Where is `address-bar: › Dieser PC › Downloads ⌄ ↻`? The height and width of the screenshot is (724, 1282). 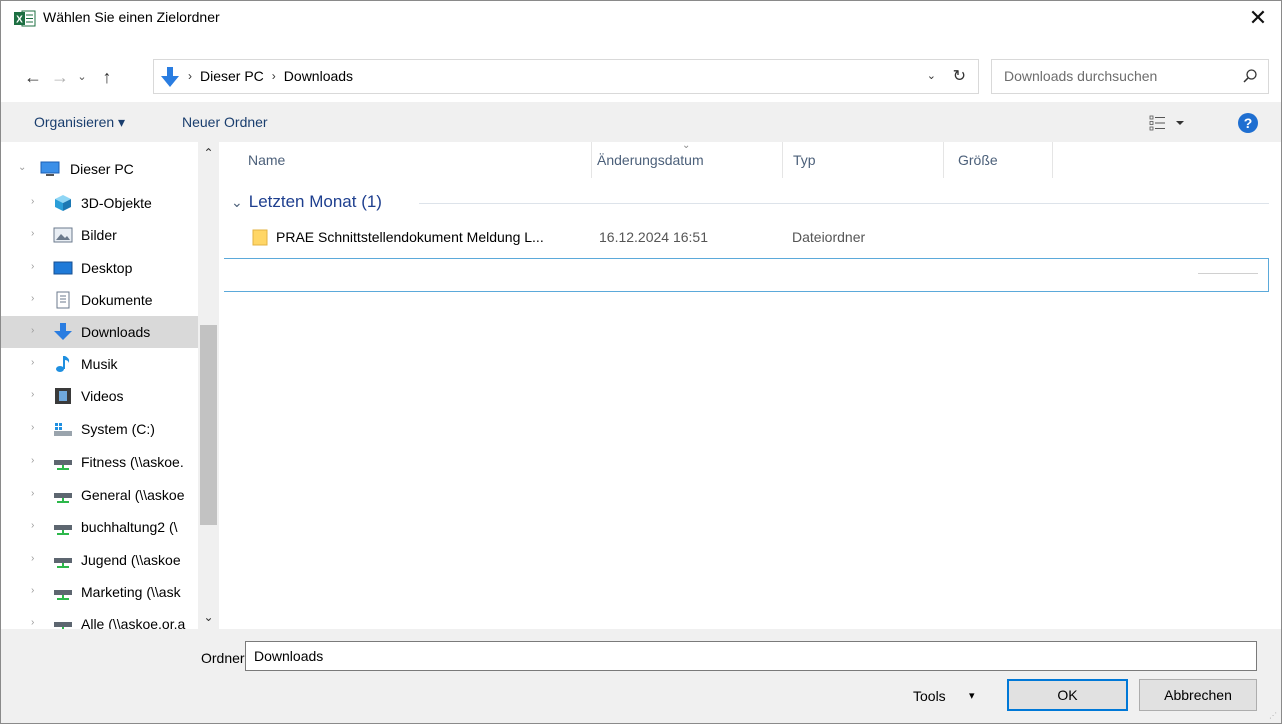
address-bar: › Dieser PC › Downloads ⌄ ↻ is located at coordinates (566, 76).